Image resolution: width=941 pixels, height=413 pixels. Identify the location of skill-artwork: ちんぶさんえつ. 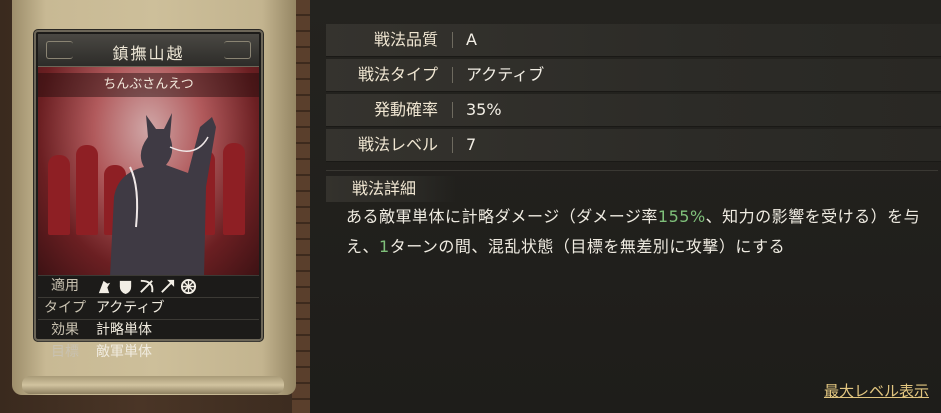
(148, 171).